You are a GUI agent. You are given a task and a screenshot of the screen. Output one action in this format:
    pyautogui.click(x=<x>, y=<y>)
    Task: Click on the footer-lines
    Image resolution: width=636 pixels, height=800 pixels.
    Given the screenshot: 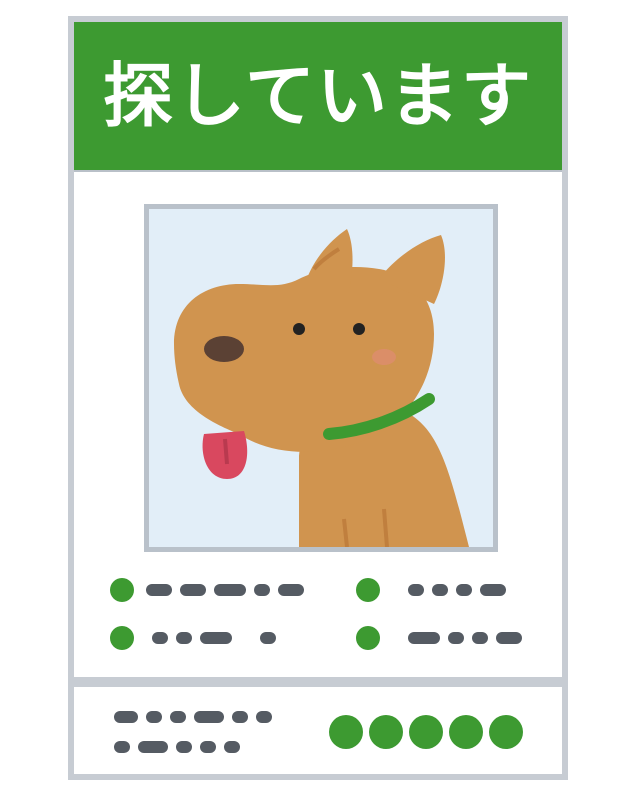 What is the action you would take?
    pyautogui.click(x=318, y=732)
    